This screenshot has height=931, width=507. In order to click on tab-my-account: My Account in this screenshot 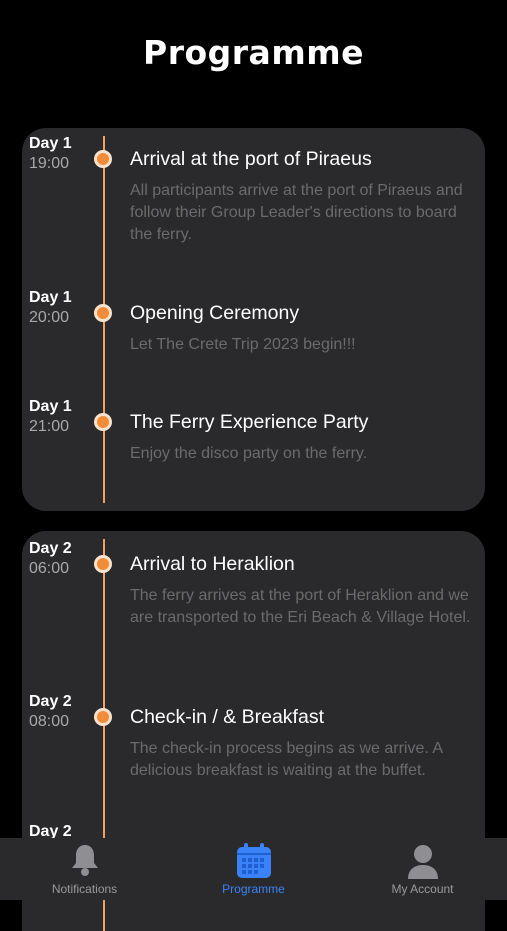, I will do `click(422, 869)`.